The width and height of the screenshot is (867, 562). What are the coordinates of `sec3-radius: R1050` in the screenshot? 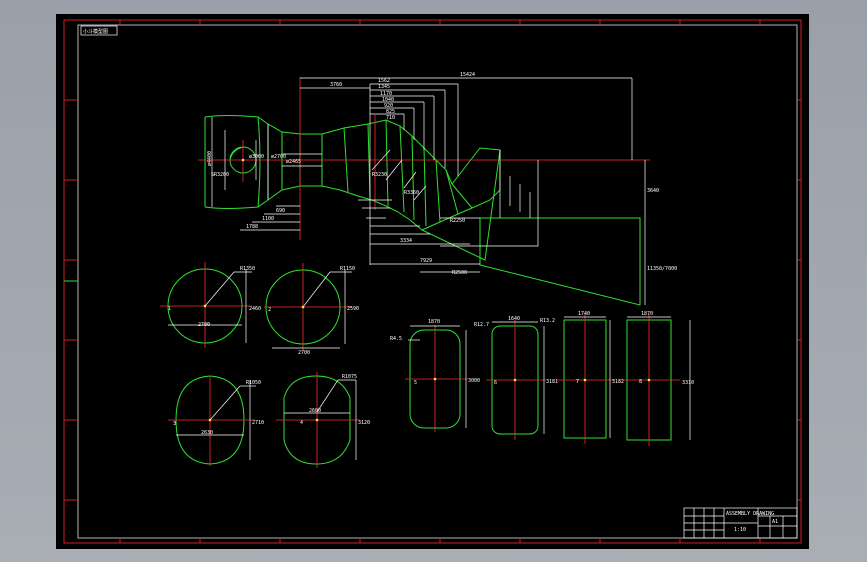 It's located at (253, 383).